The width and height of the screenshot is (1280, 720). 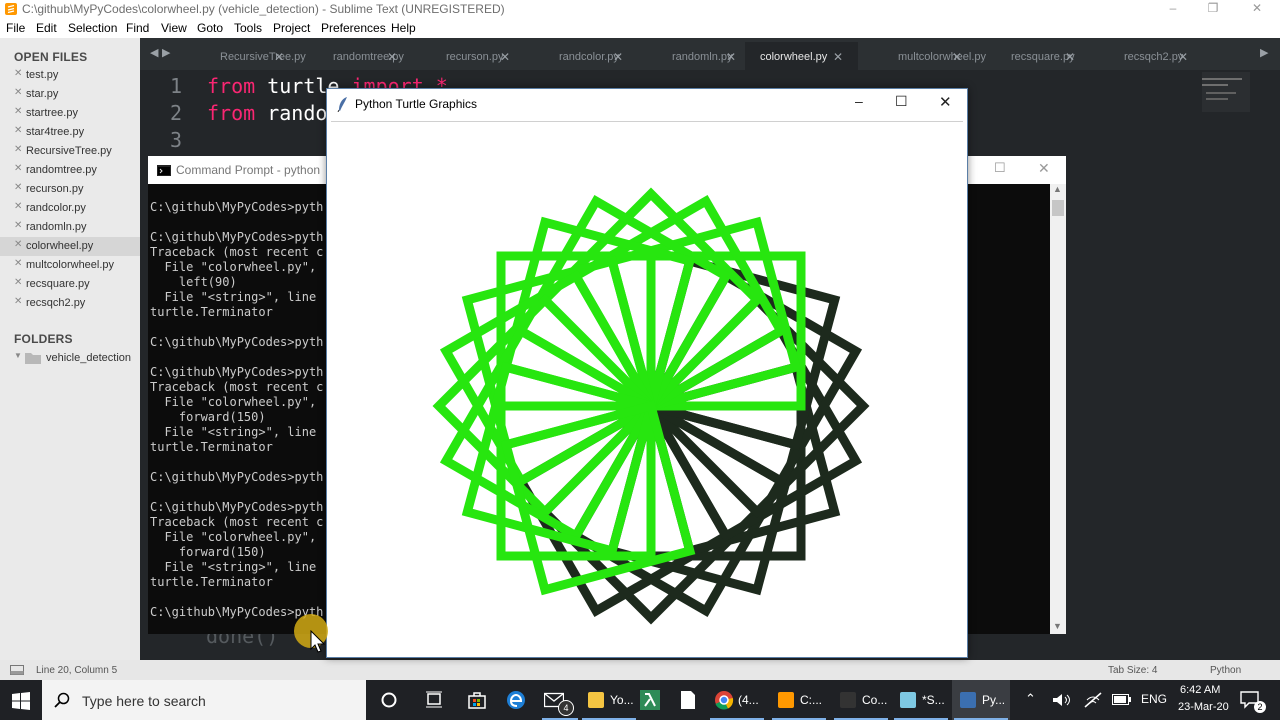 What do you see at coordinates (859, 101) in the screenshot?
I see `turtle-minimize-button: –` at bounding box center [859, 101].